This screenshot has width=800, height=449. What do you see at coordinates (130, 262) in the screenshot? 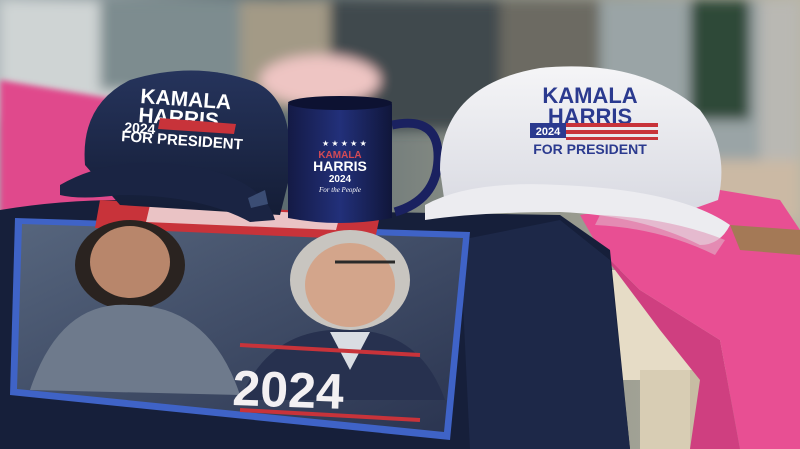
I see `person-left-face` at bounding box center [130, 262].